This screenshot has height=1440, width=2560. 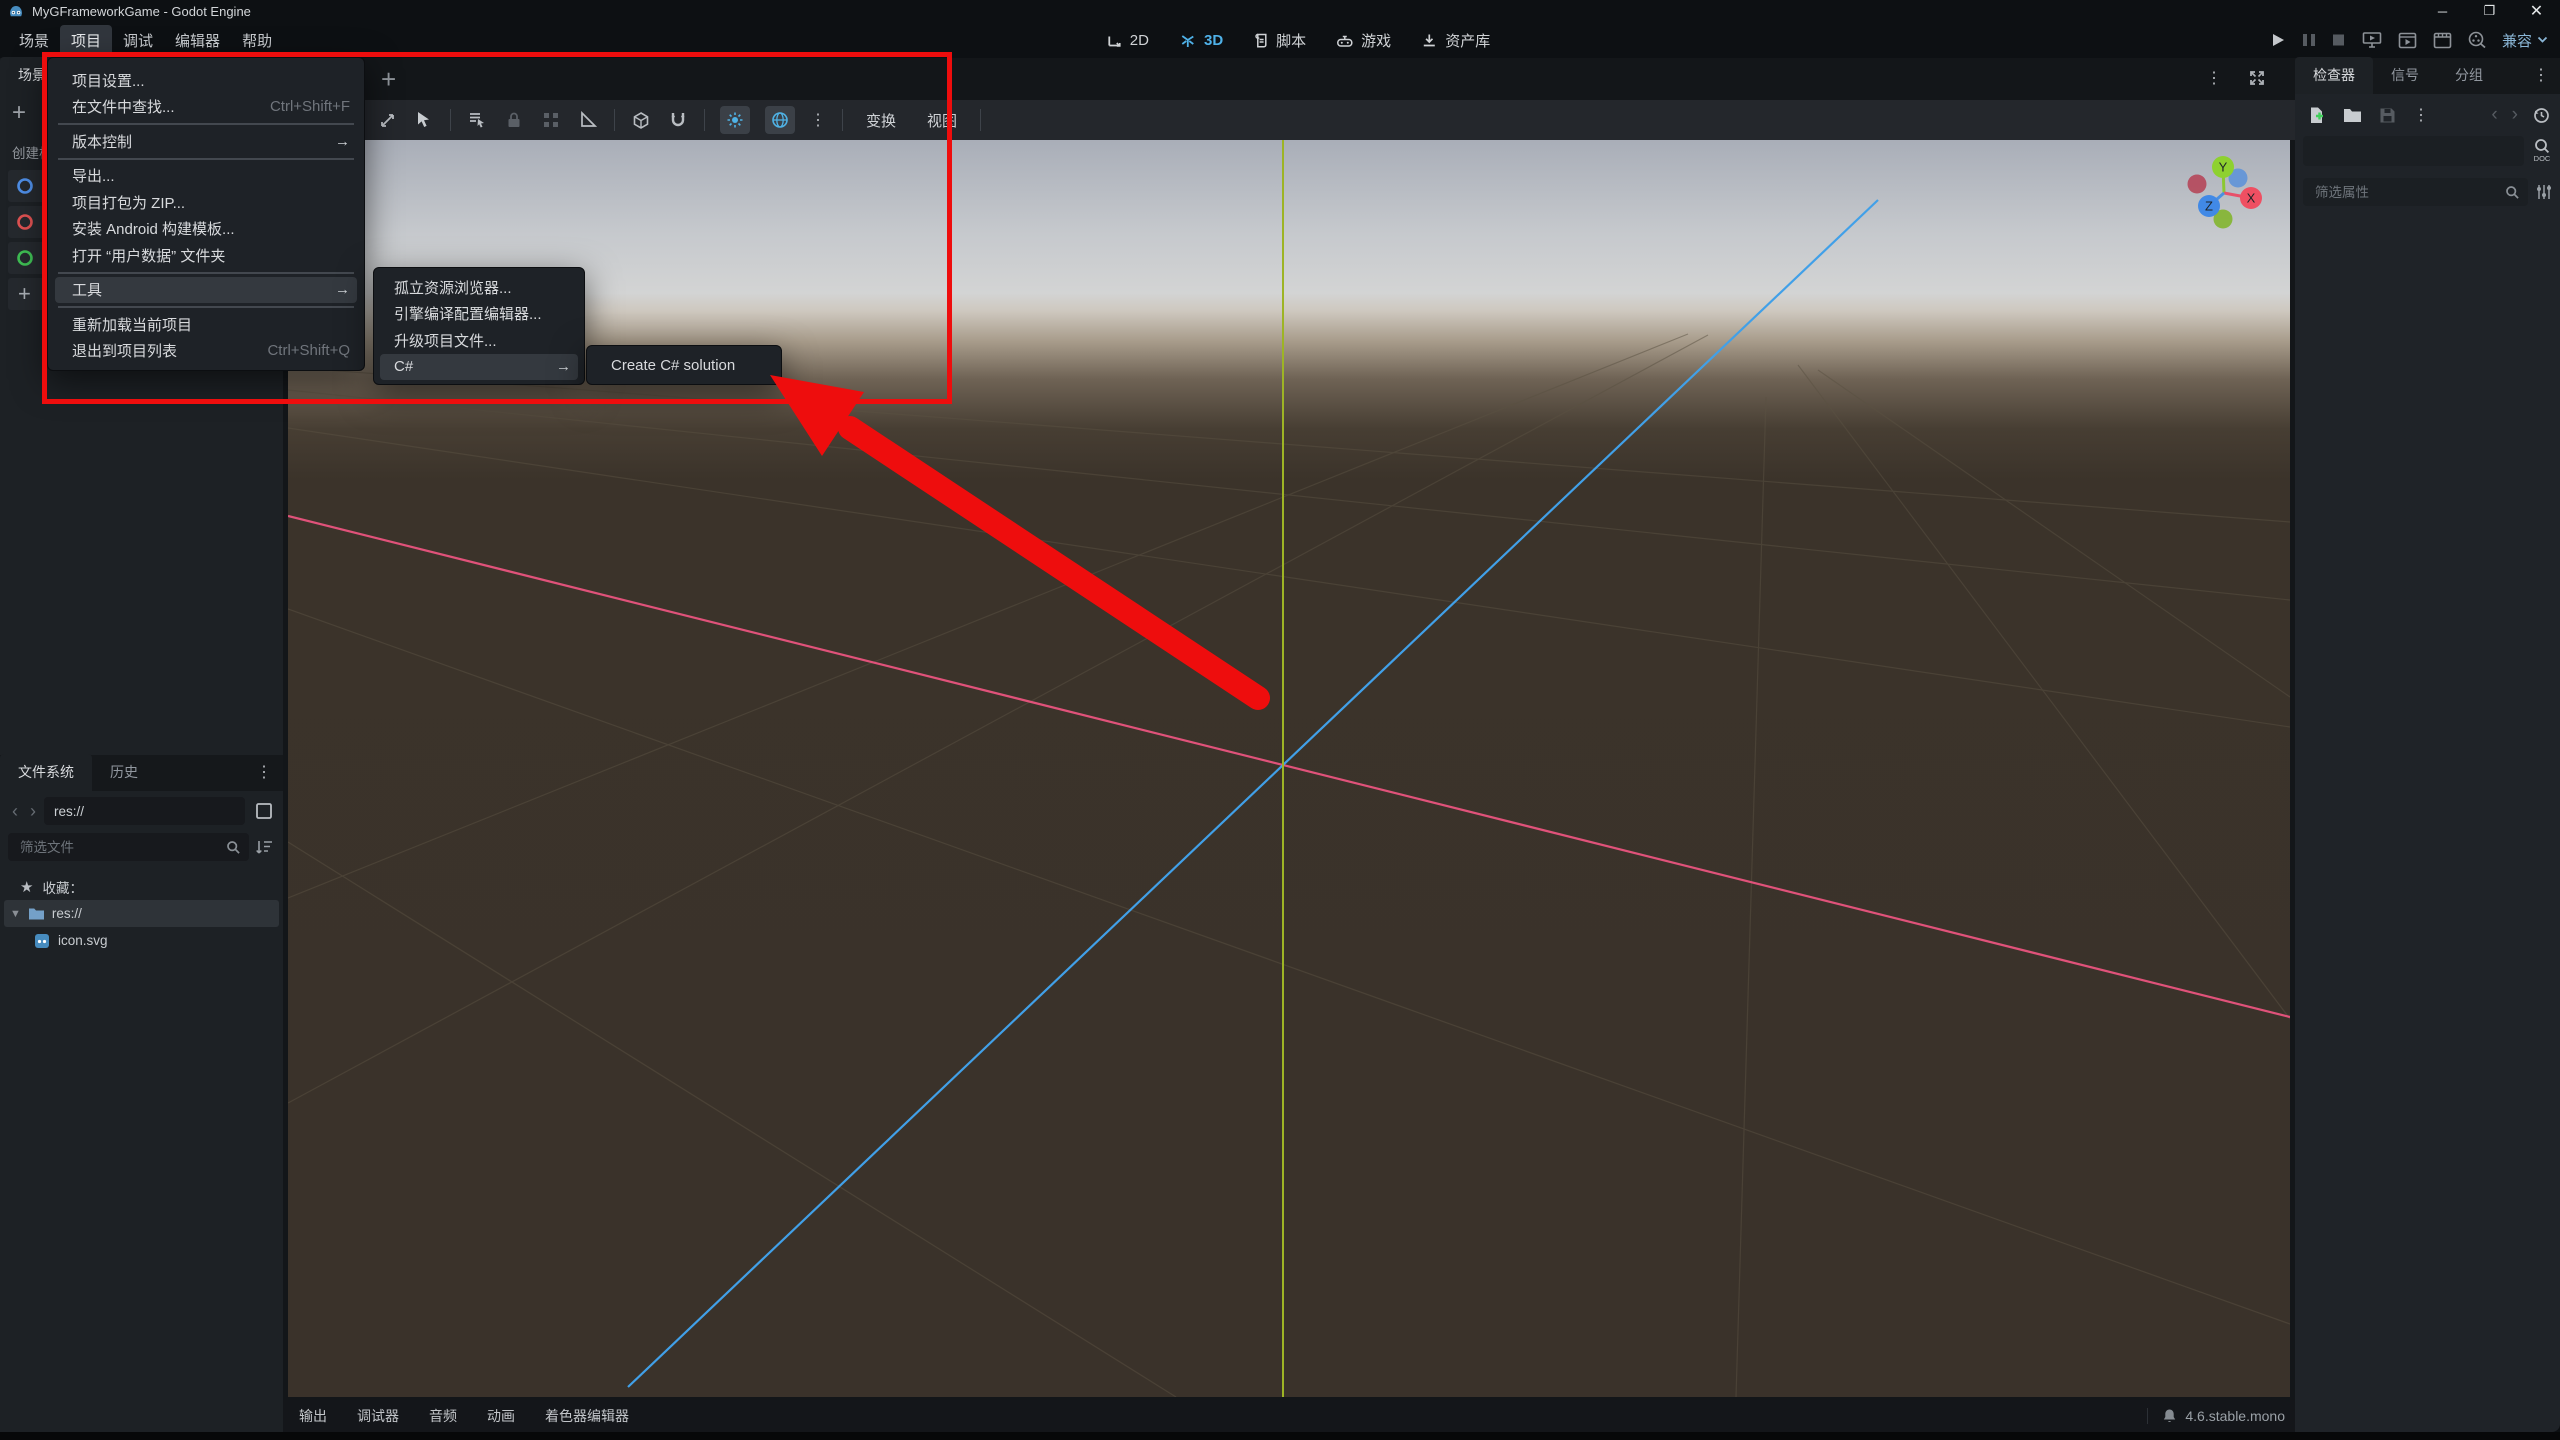 What do you see at coordinates (42, 940) in the screenshot?
I see `godot-file-icon` at bounding box center [42, 940].